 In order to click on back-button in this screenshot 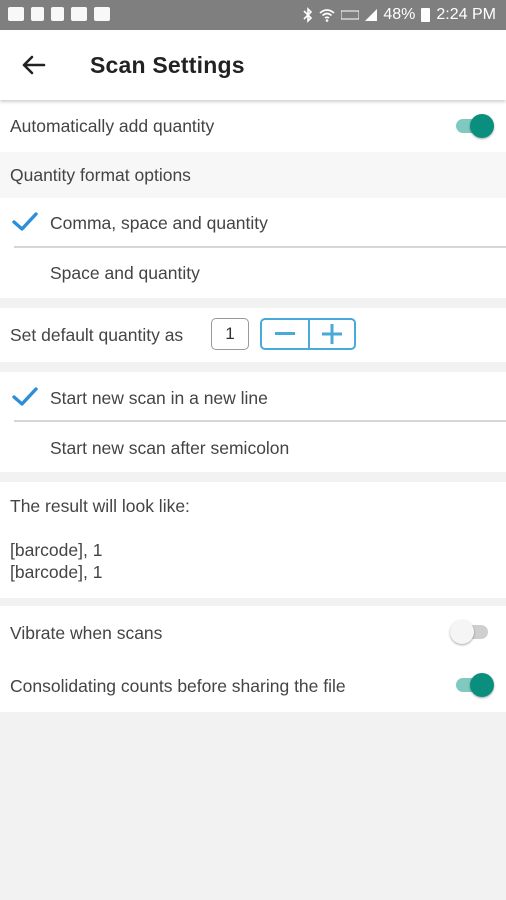, I will do `click(35, 65)`.